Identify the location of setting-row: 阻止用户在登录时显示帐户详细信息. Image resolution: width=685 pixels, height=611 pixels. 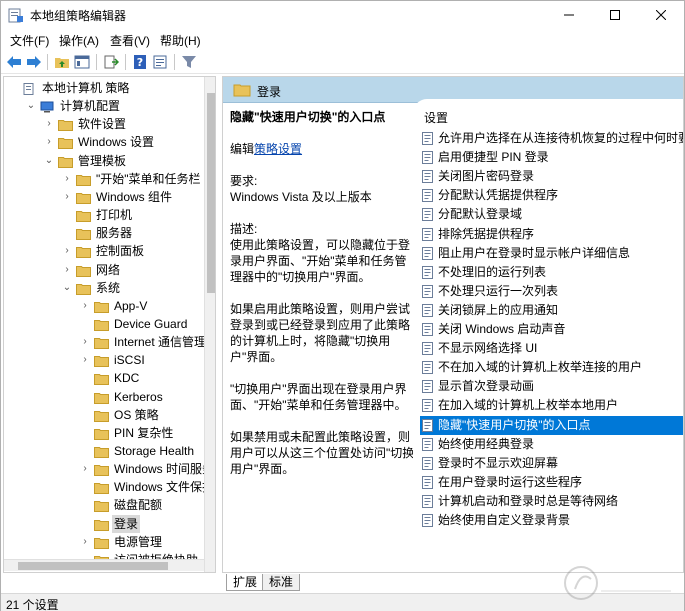
(551, 253).